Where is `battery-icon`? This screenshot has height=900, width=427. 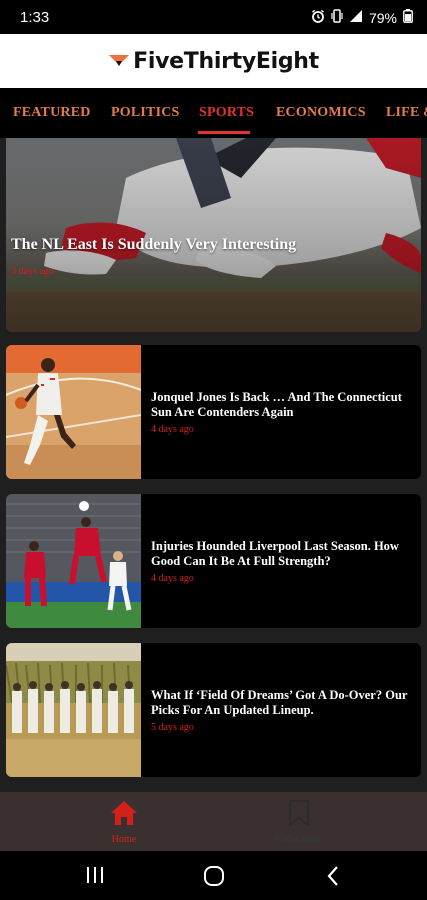 battery-icon is located at coordinates (408, 17).